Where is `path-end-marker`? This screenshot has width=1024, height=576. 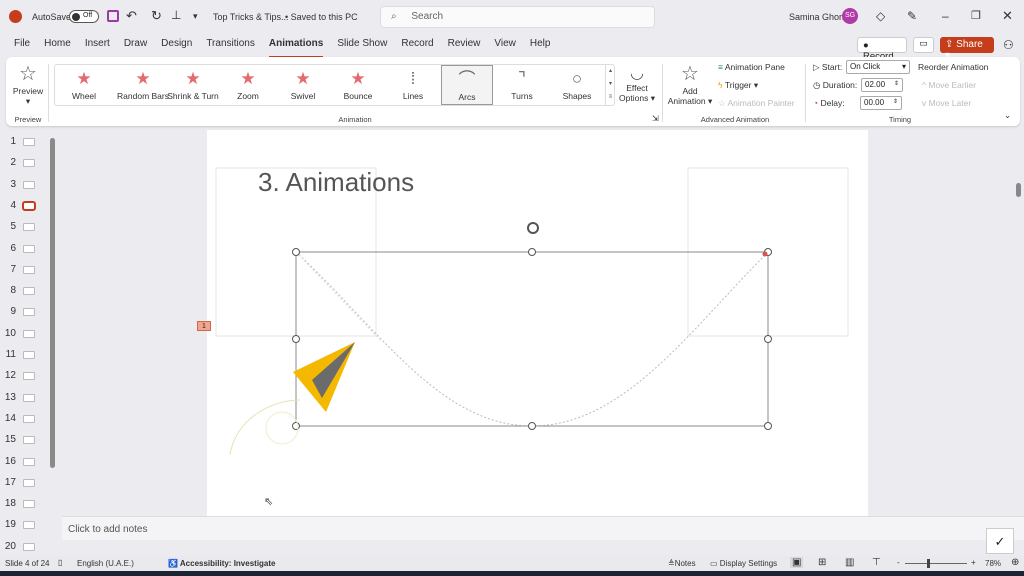
path-end-marker is located at coordinates (765, 254).